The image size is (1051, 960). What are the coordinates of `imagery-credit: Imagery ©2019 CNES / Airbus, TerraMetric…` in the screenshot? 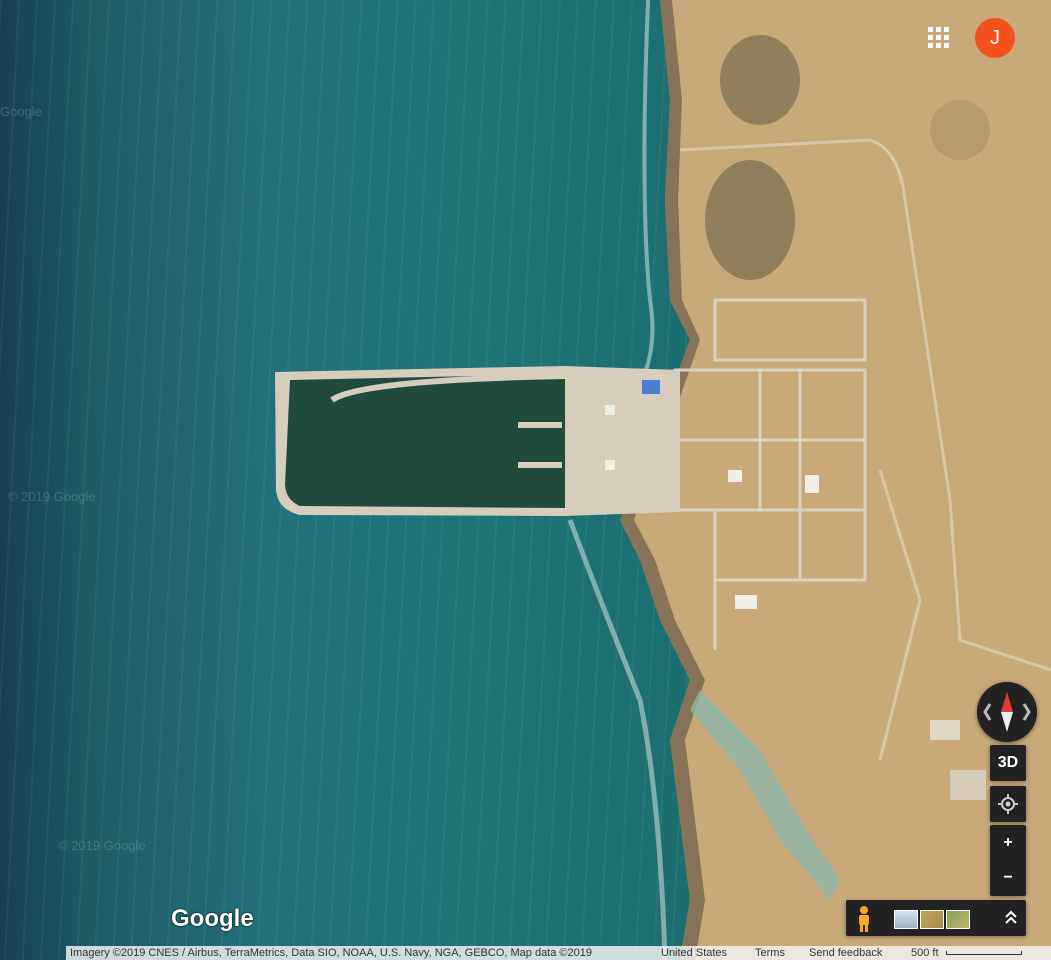 It's located at (331, 953).